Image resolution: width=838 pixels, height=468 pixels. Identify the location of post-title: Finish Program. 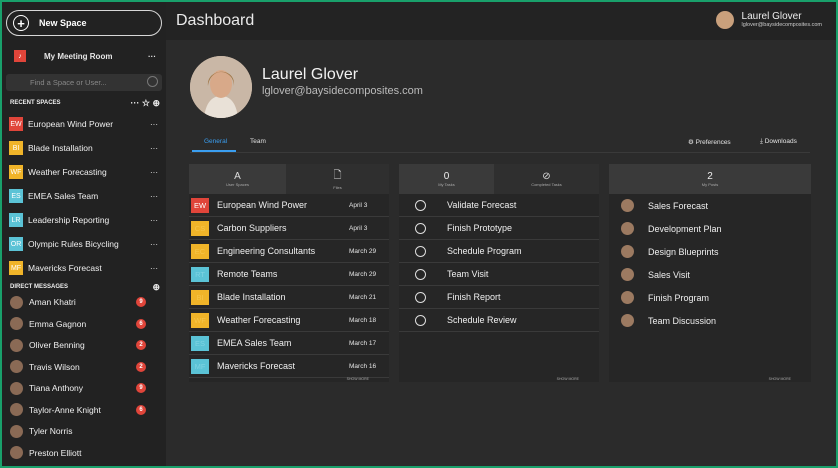
(679, 297).